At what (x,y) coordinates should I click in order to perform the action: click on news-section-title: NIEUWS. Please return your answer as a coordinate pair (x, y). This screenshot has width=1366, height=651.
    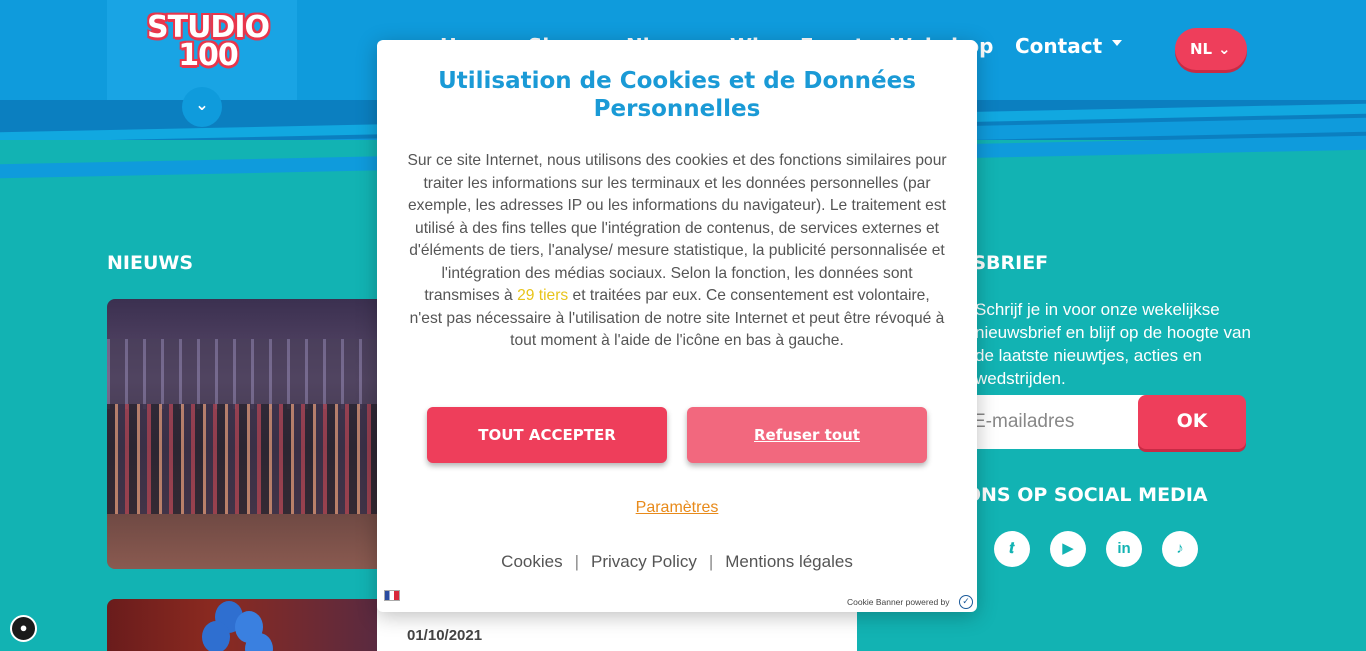
    Looking at the image, I should click on (150, 263).